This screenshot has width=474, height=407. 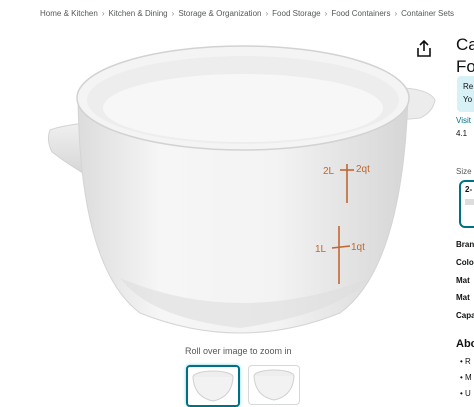 What do you see at coordinates (137, 13) in the screenshot?
I see `breadcrumb-kitchen-dining: Kitchen & Dining` at bounding box center [137, 13].